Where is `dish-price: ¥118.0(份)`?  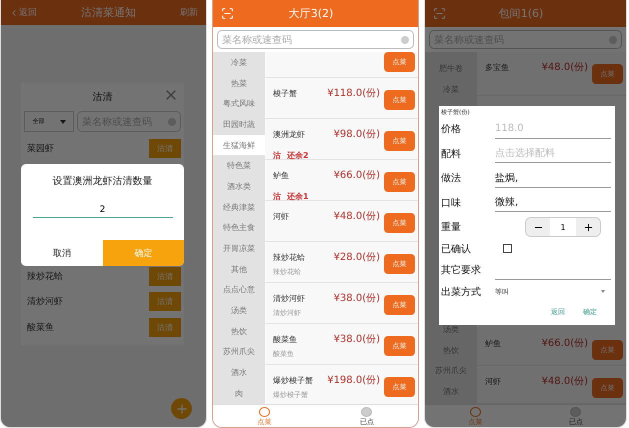
dish-price: ¥118.0(份) is located at coordinates (353, 93).